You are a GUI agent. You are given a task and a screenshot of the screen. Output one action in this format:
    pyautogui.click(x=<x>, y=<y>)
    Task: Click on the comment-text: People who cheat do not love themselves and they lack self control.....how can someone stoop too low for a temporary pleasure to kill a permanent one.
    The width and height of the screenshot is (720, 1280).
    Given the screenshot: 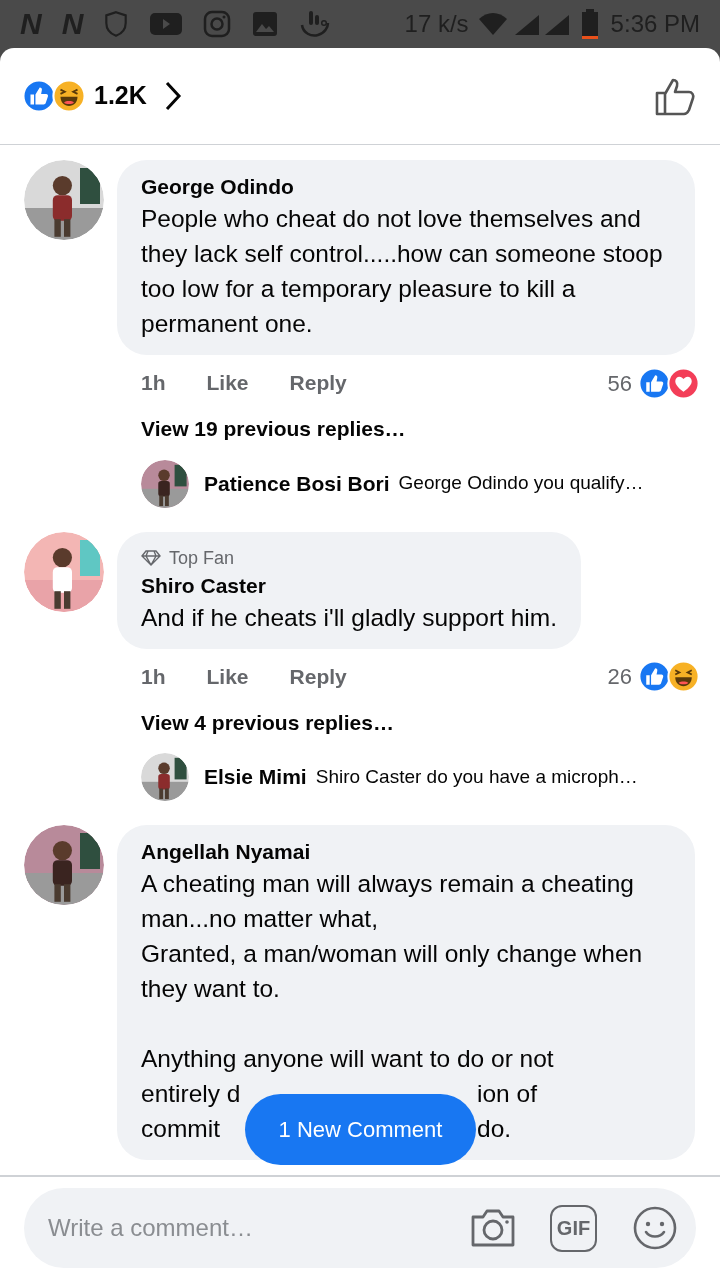 What is the action you would take?
    pyautogui.click(x=402, y=271)
    